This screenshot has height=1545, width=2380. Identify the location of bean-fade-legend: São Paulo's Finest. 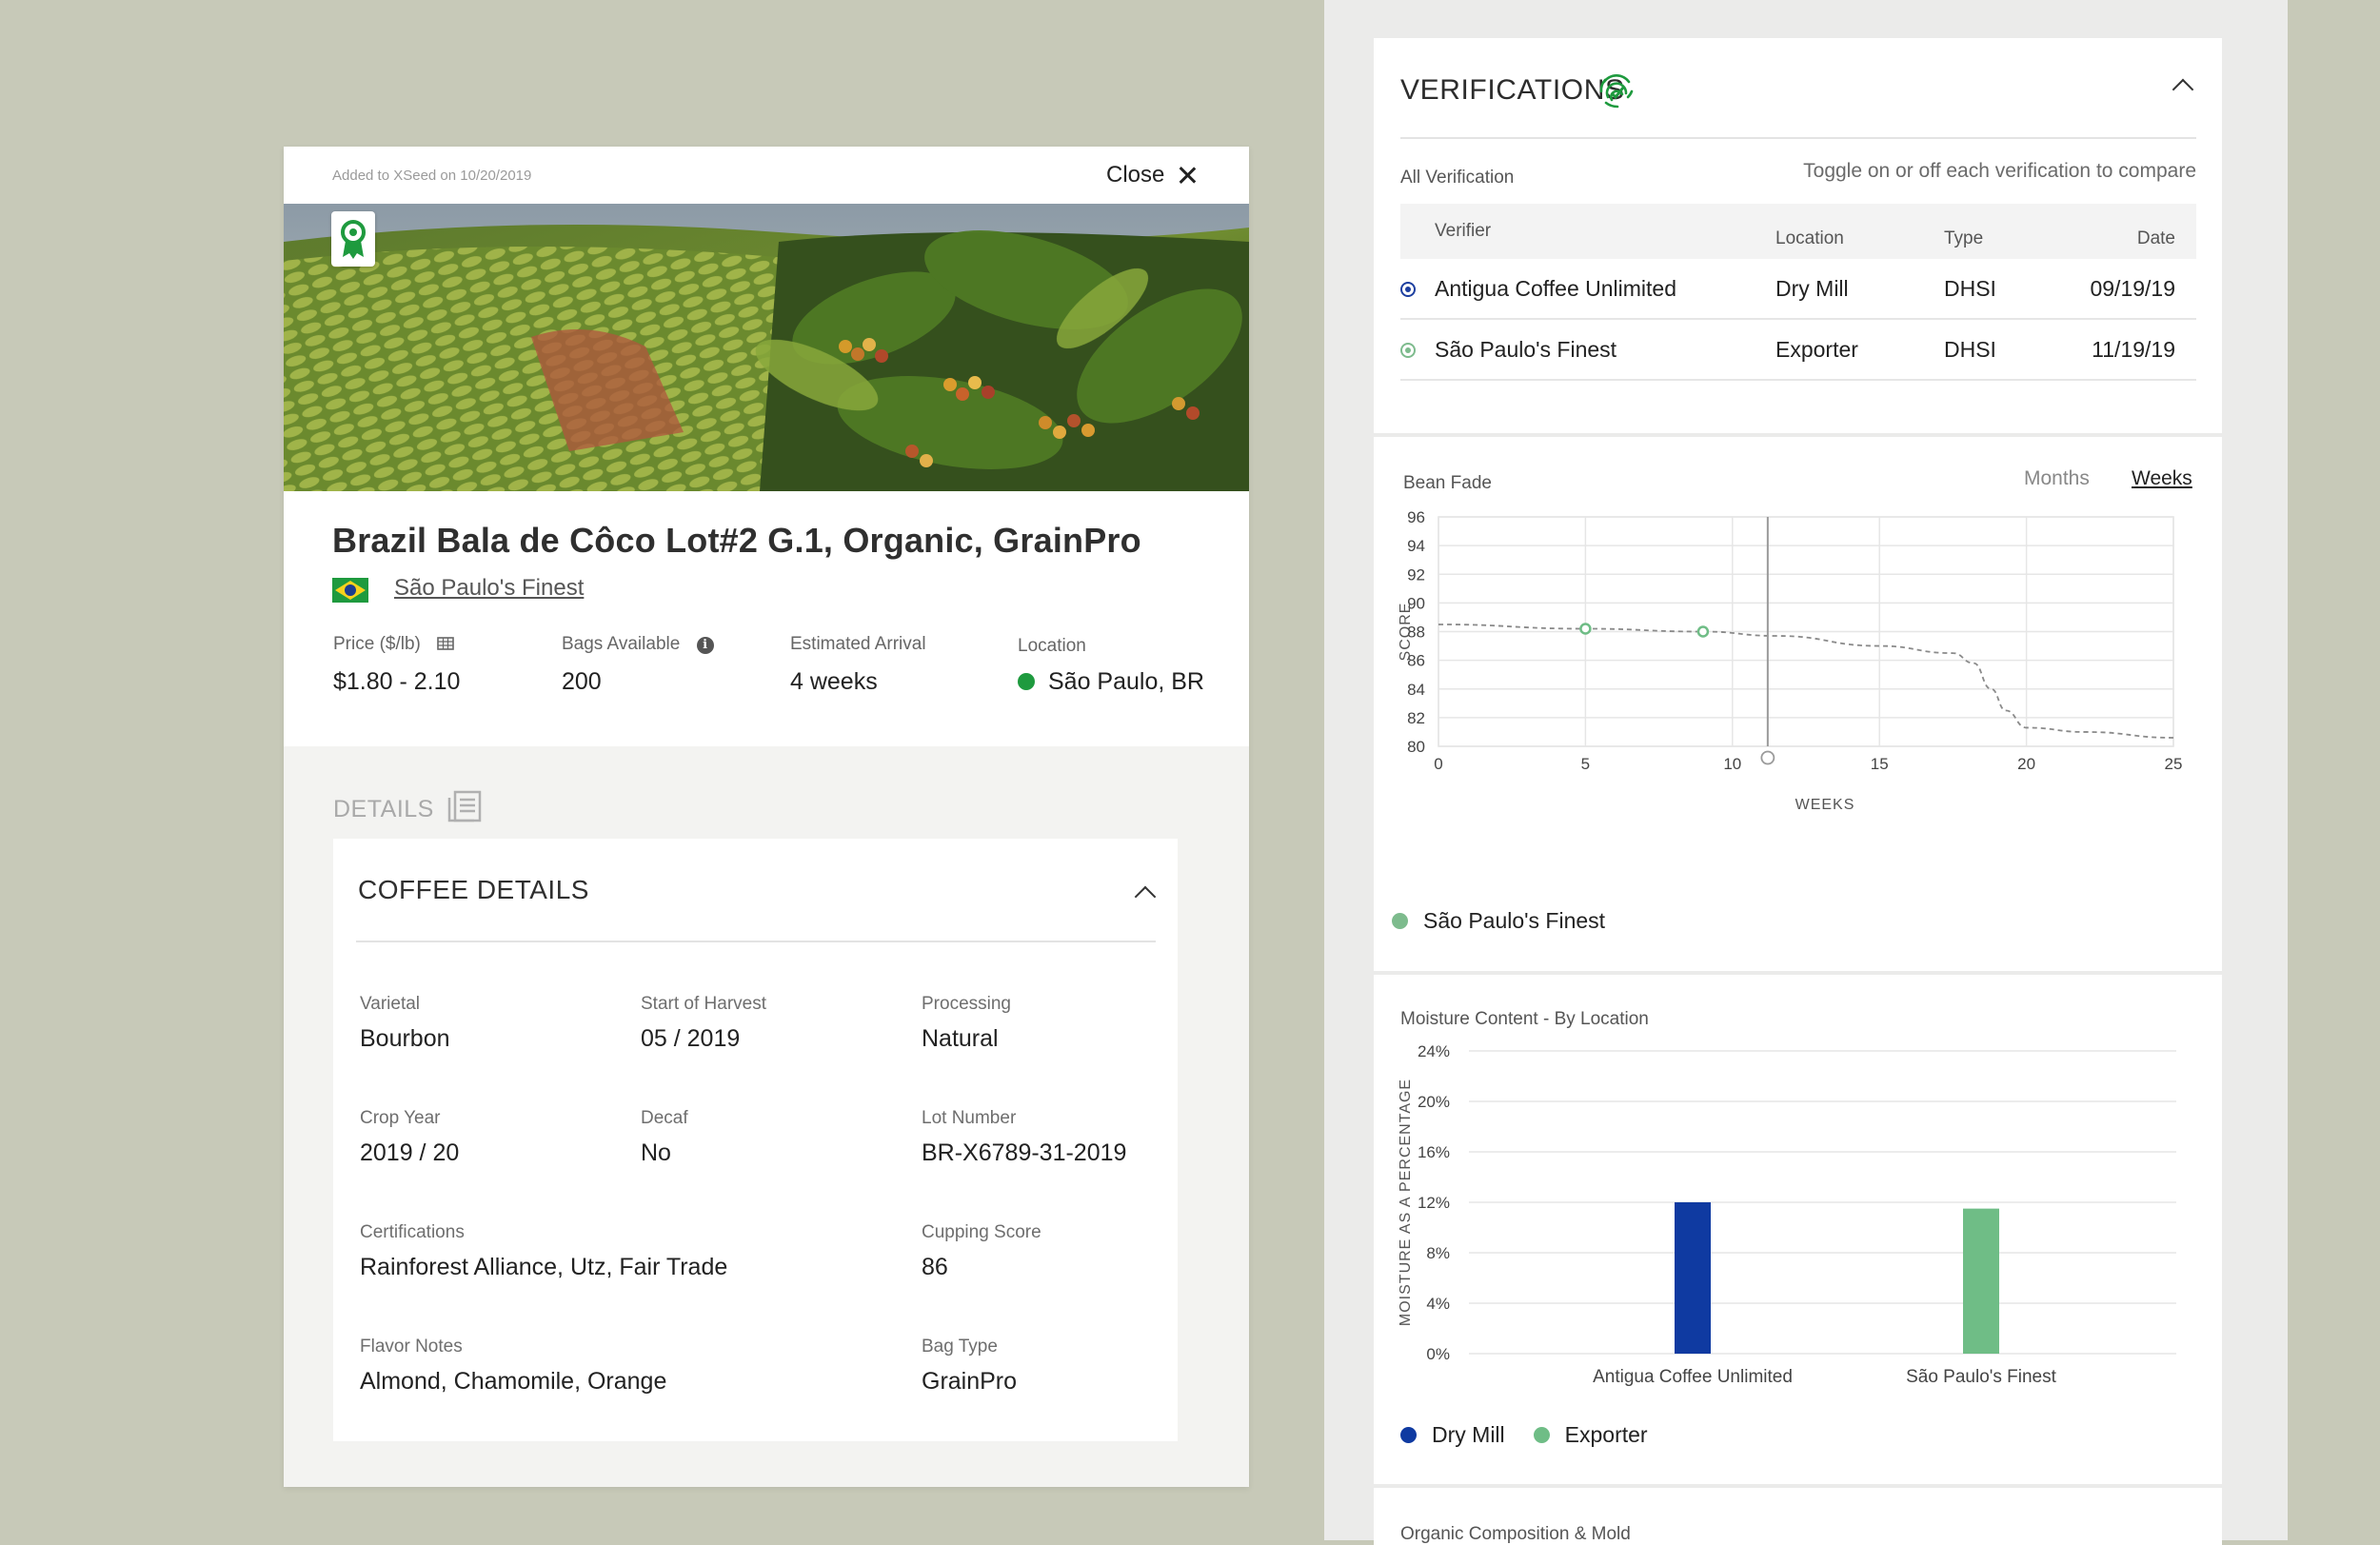
(1498, 921).